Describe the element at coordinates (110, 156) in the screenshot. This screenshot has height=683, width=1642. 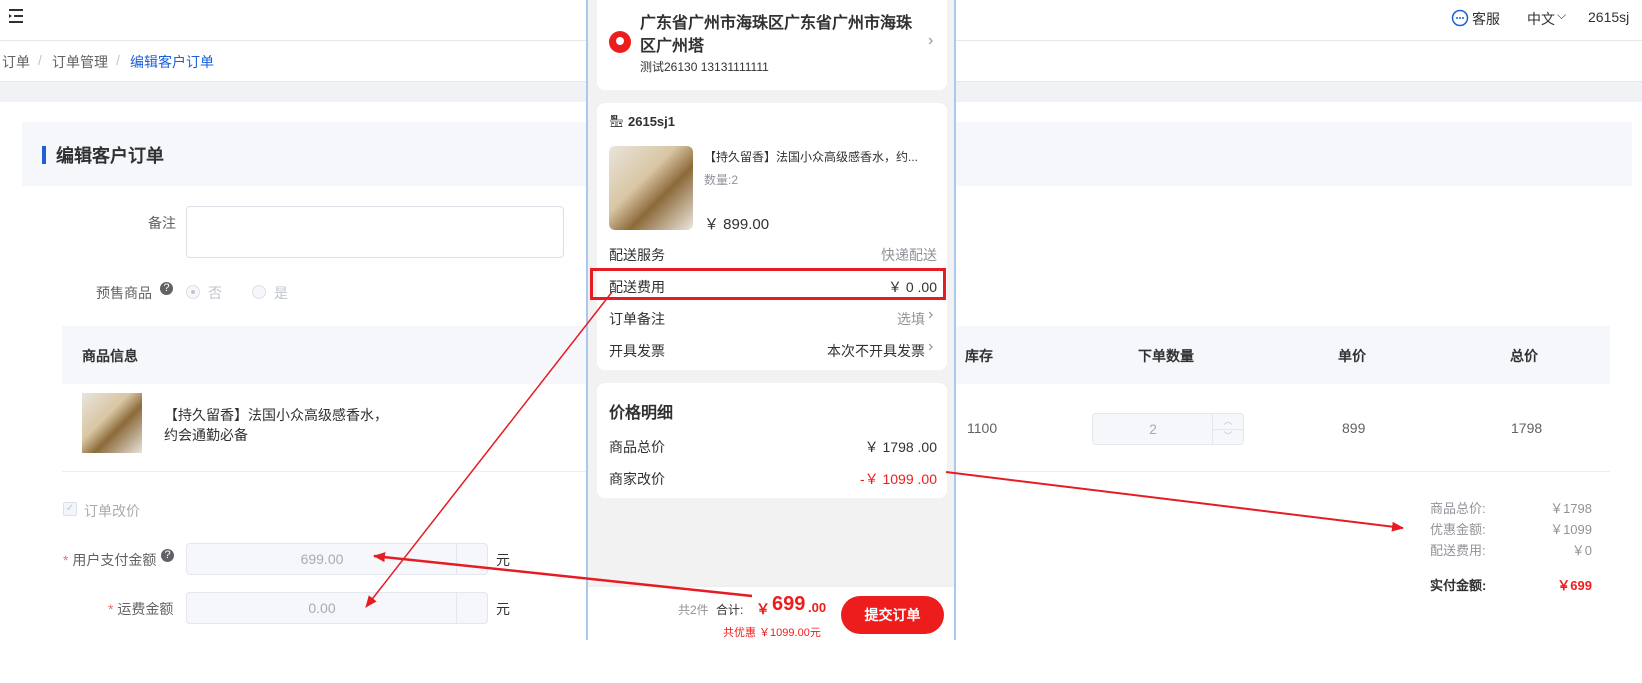
I see `page-title: 编辑客户订单` at that location.